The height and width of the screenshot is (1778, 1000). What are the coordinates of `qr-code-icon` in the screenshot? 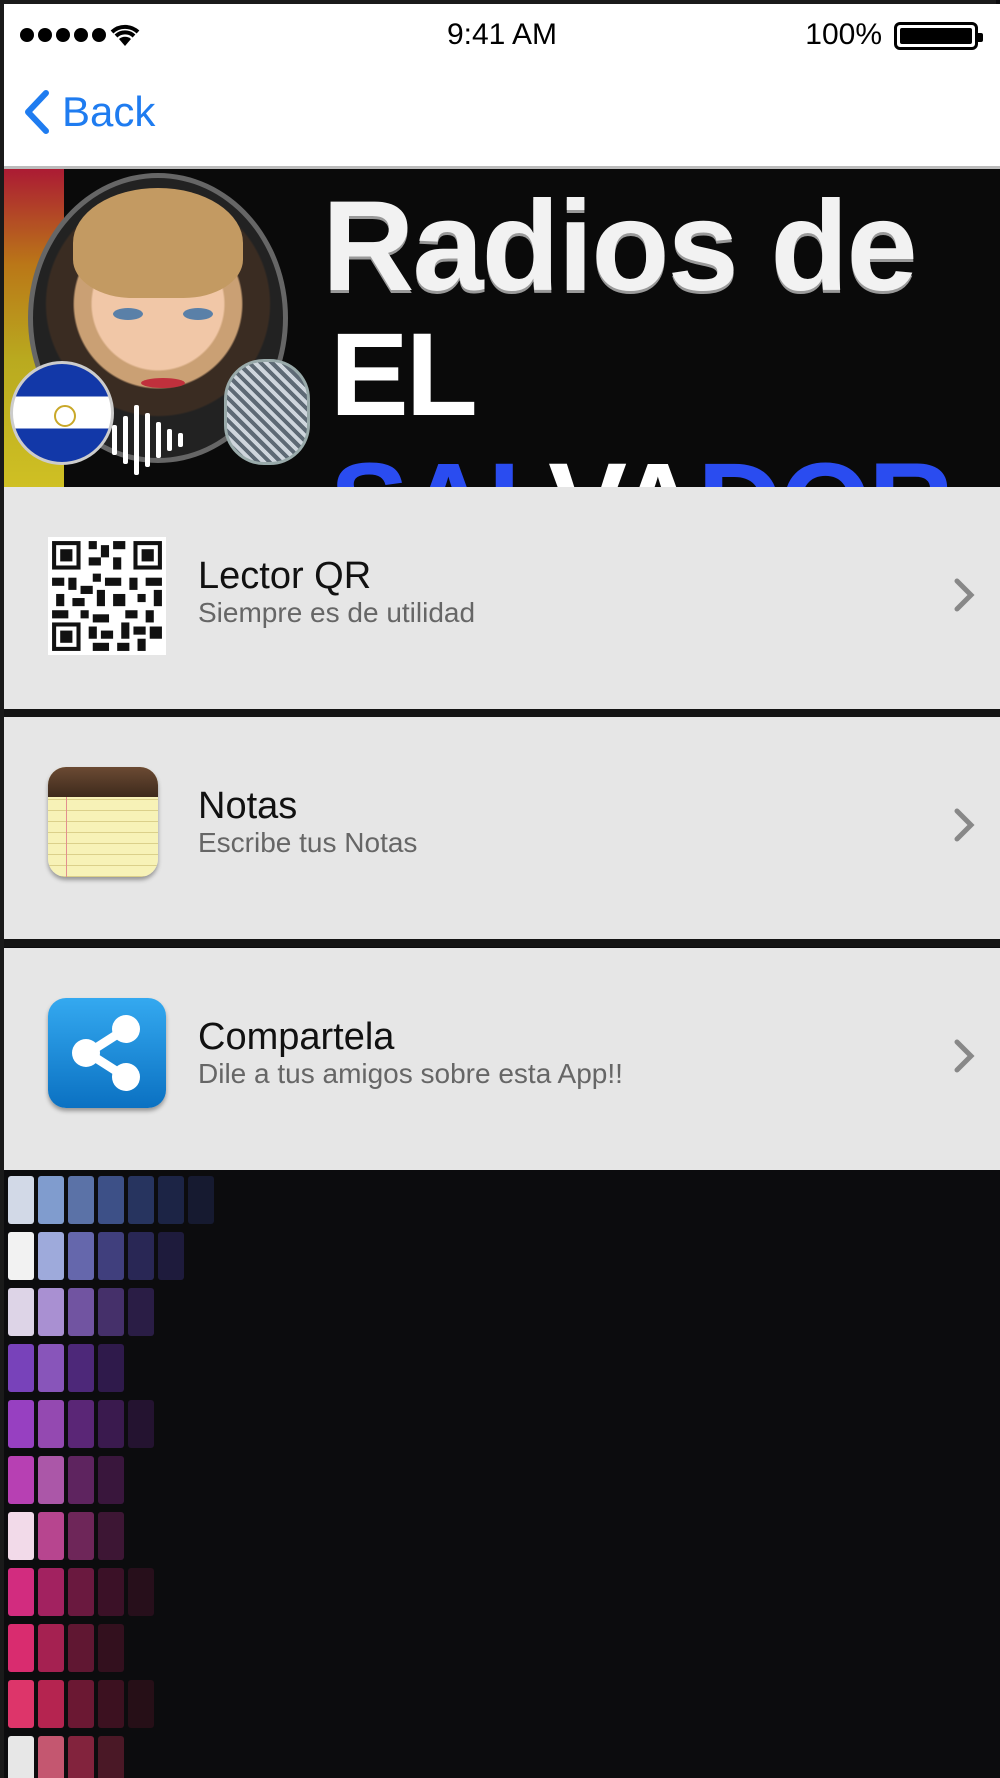 It's located at (107, 596).